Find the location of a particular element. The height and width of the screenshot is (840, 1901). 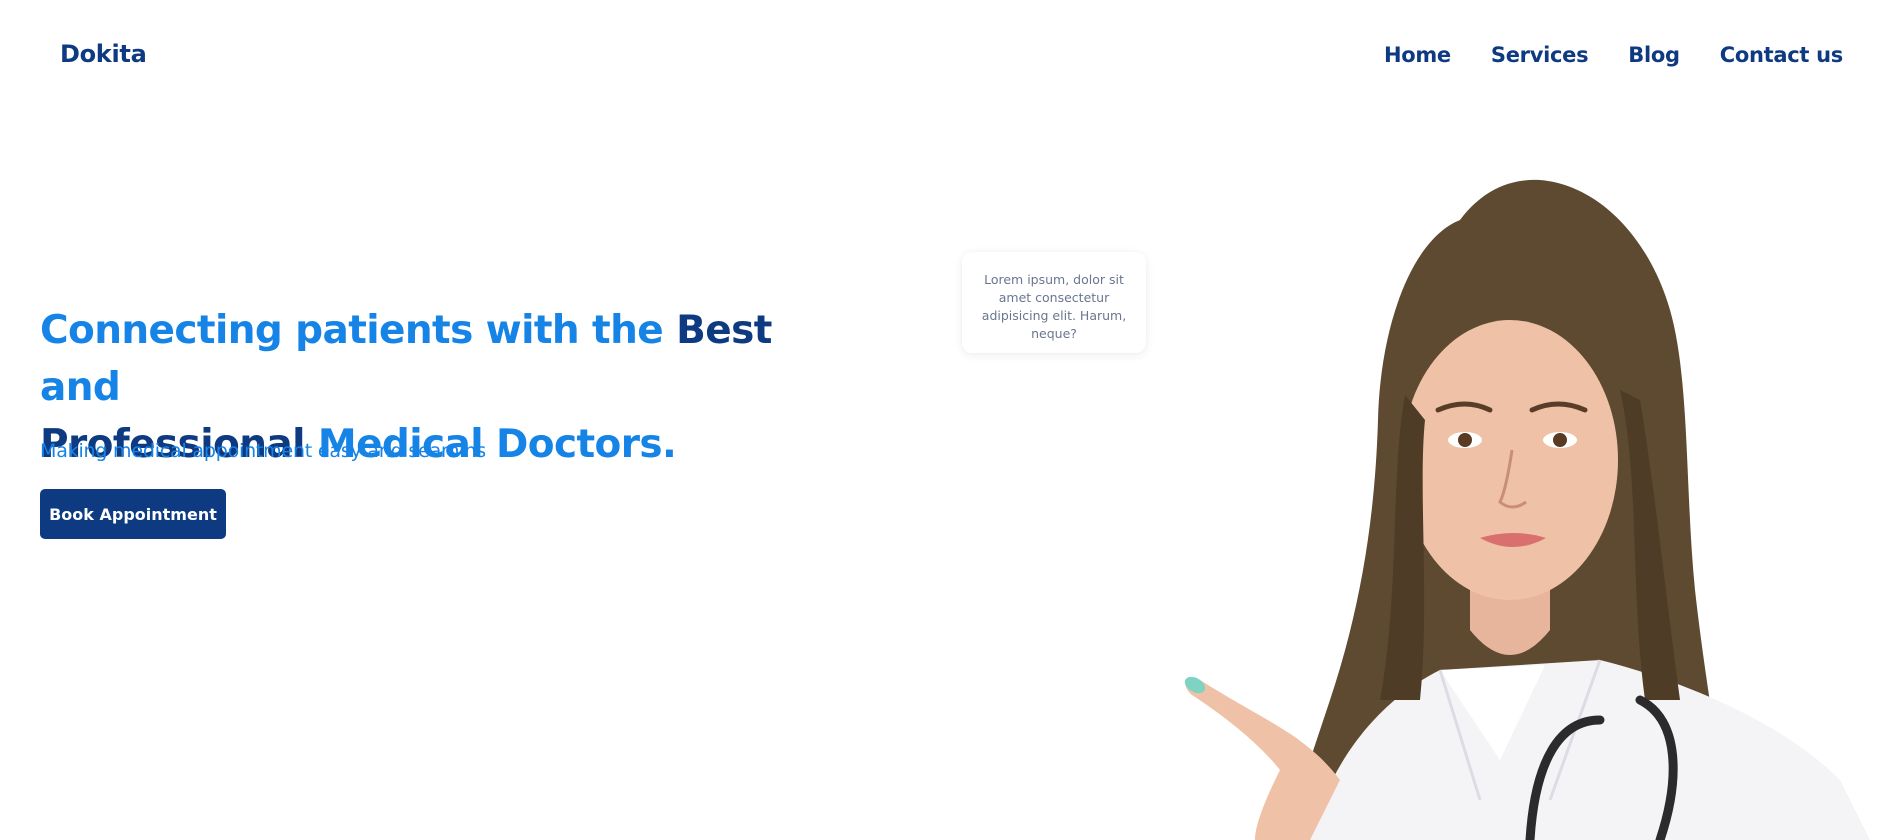

headline-part-best: Best is located at coordinates (724, 330).